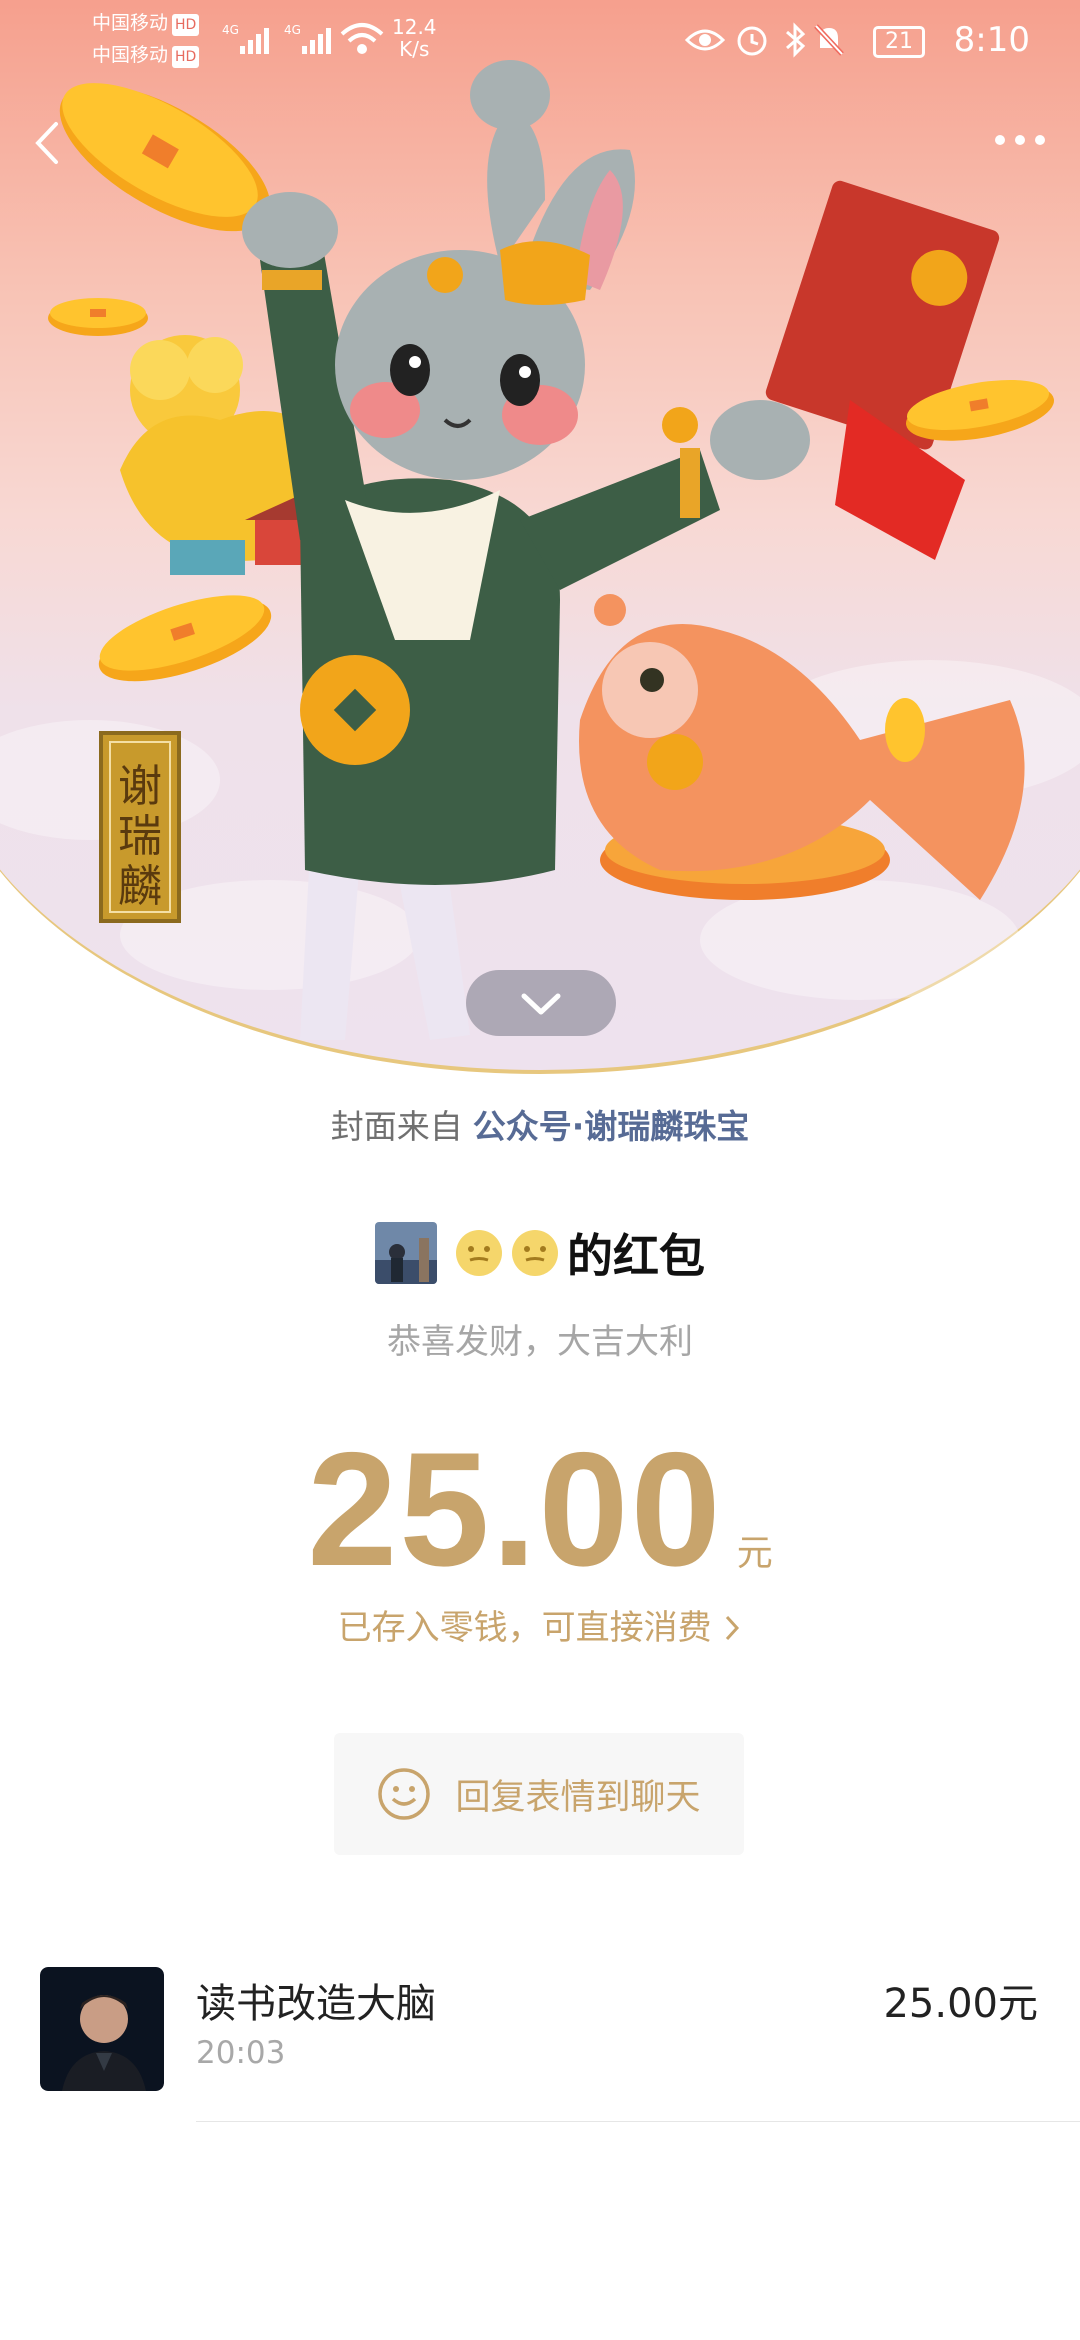  Describe the element at coordinates (404, 1794) in the screenshot. I see `smiley-icon` at that location.